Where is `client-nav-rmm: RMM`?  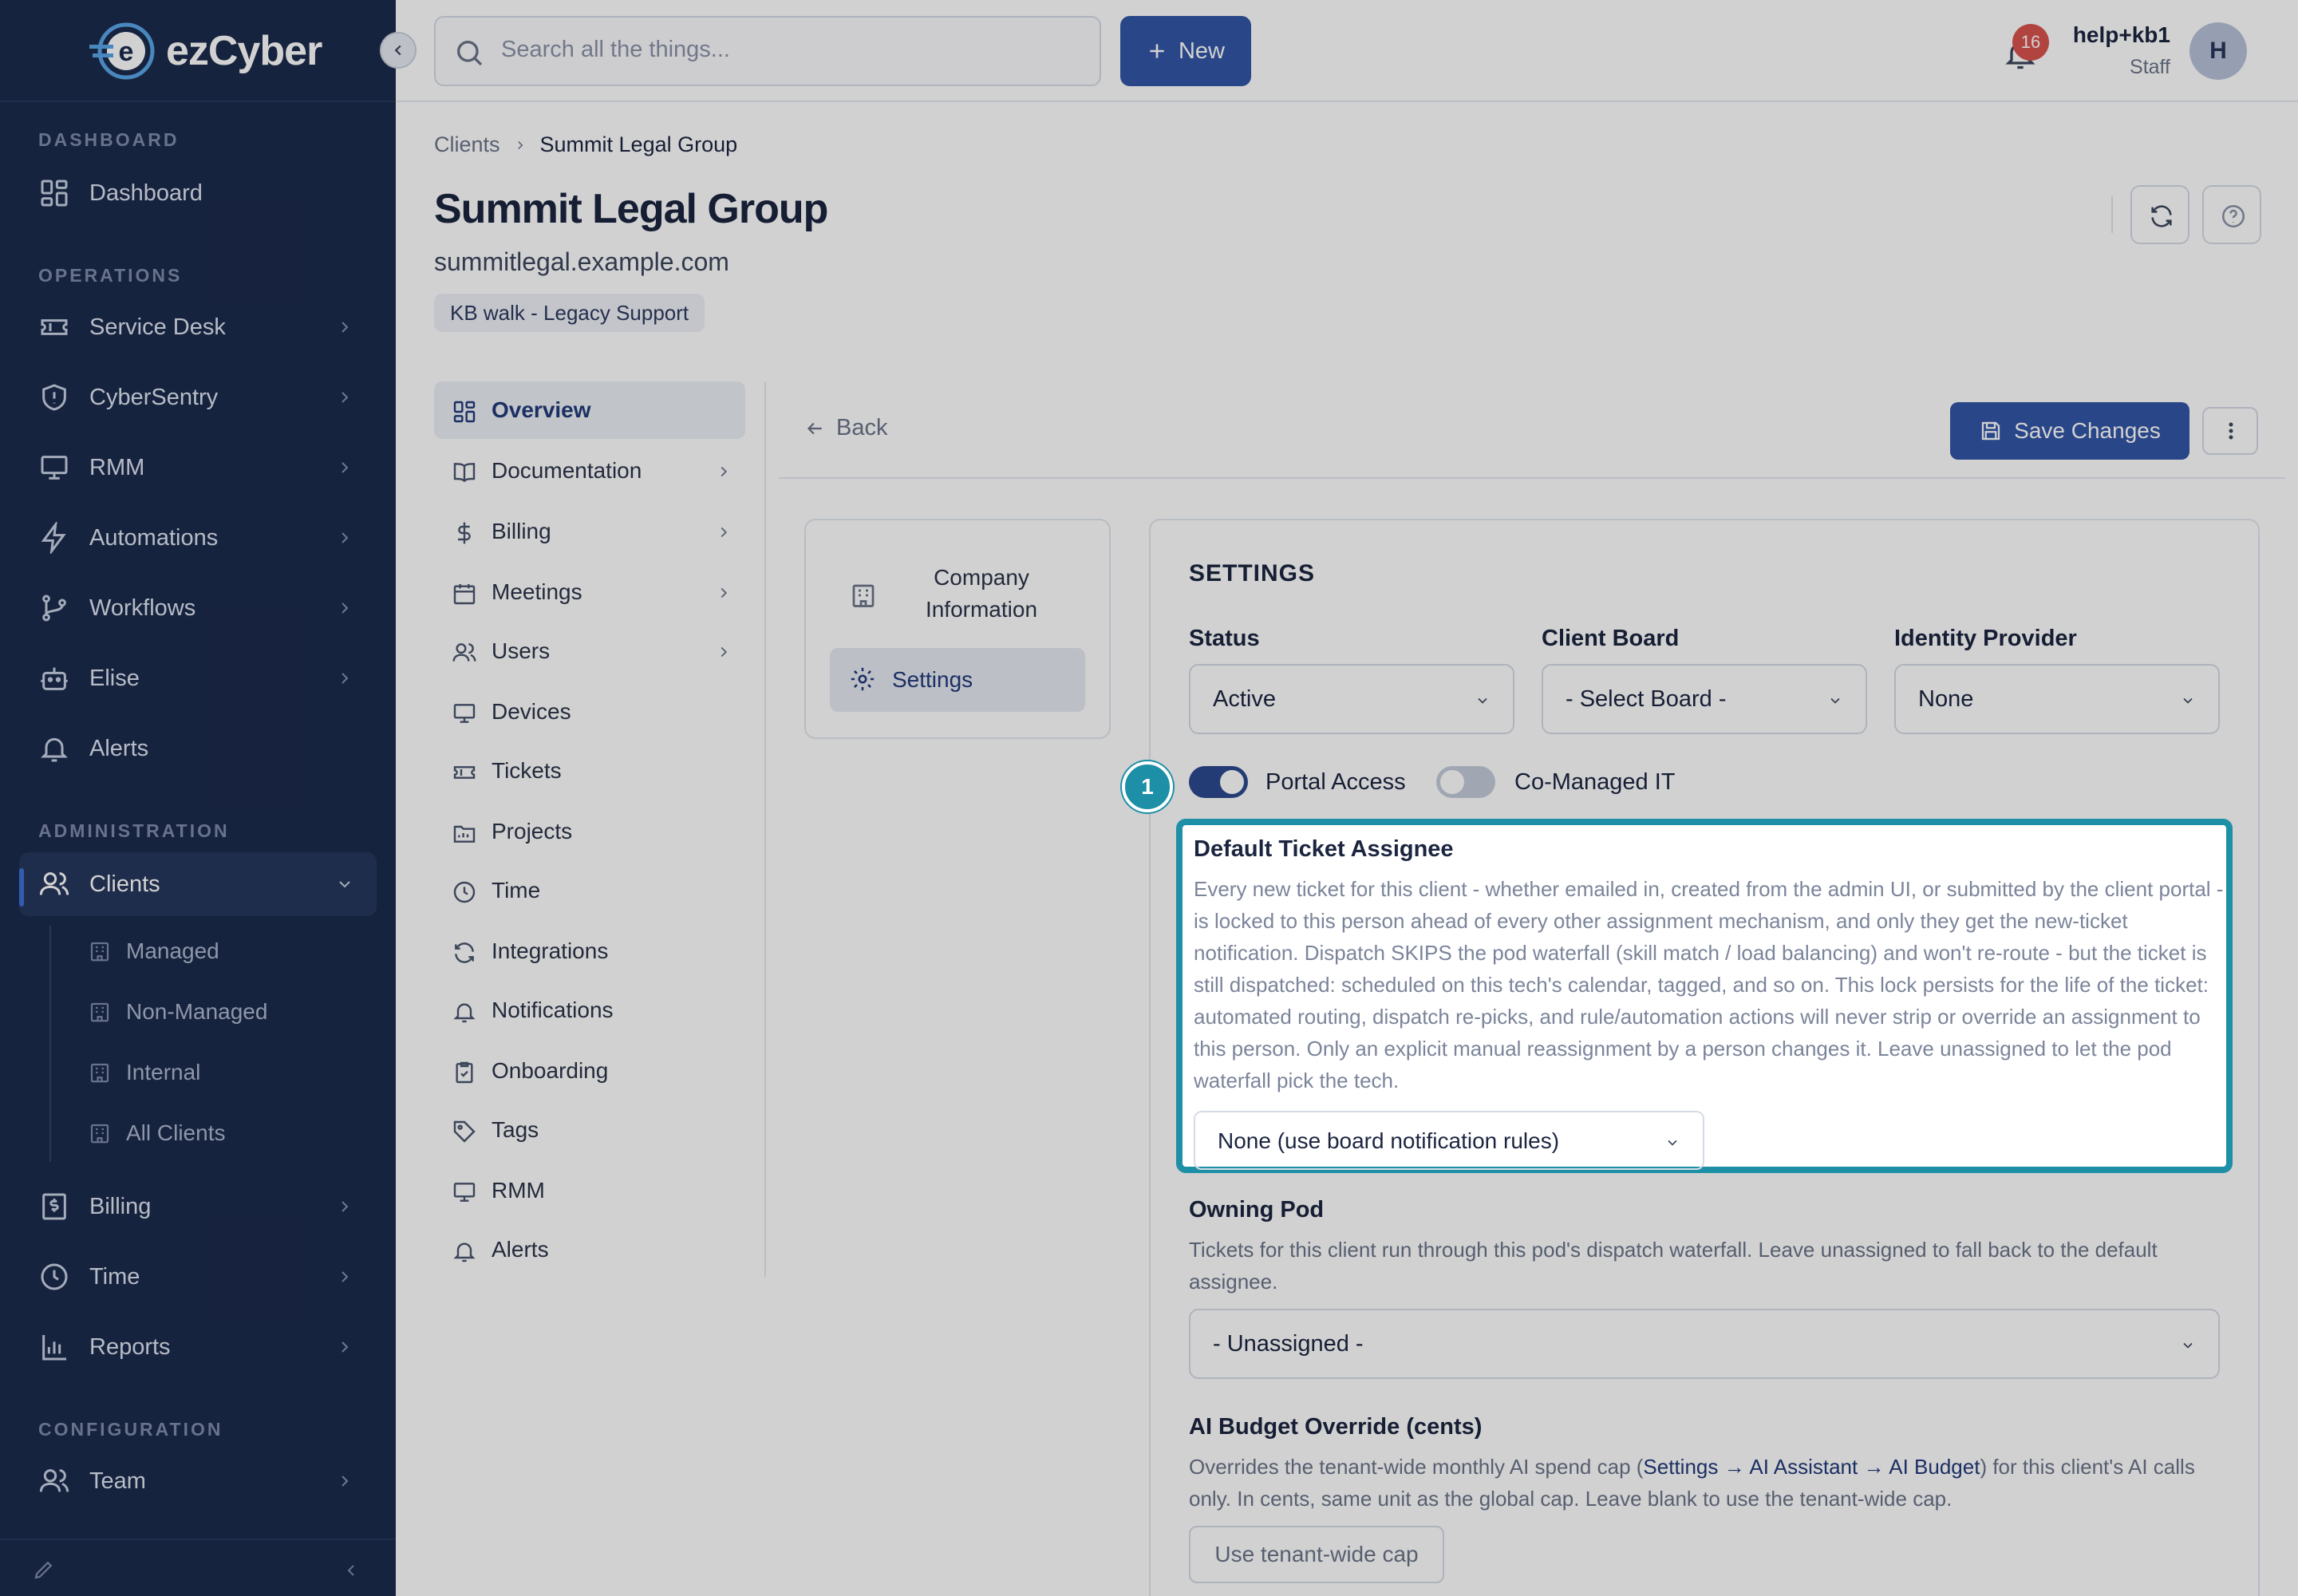
client-nav-rmm: RMM is located at coordinates (590, 1190).